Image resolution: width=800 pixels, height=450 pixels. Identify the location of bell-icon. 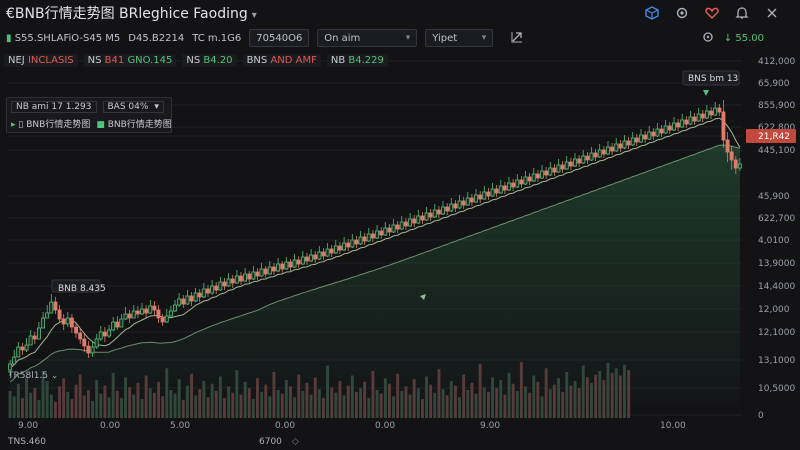
(742, 13).